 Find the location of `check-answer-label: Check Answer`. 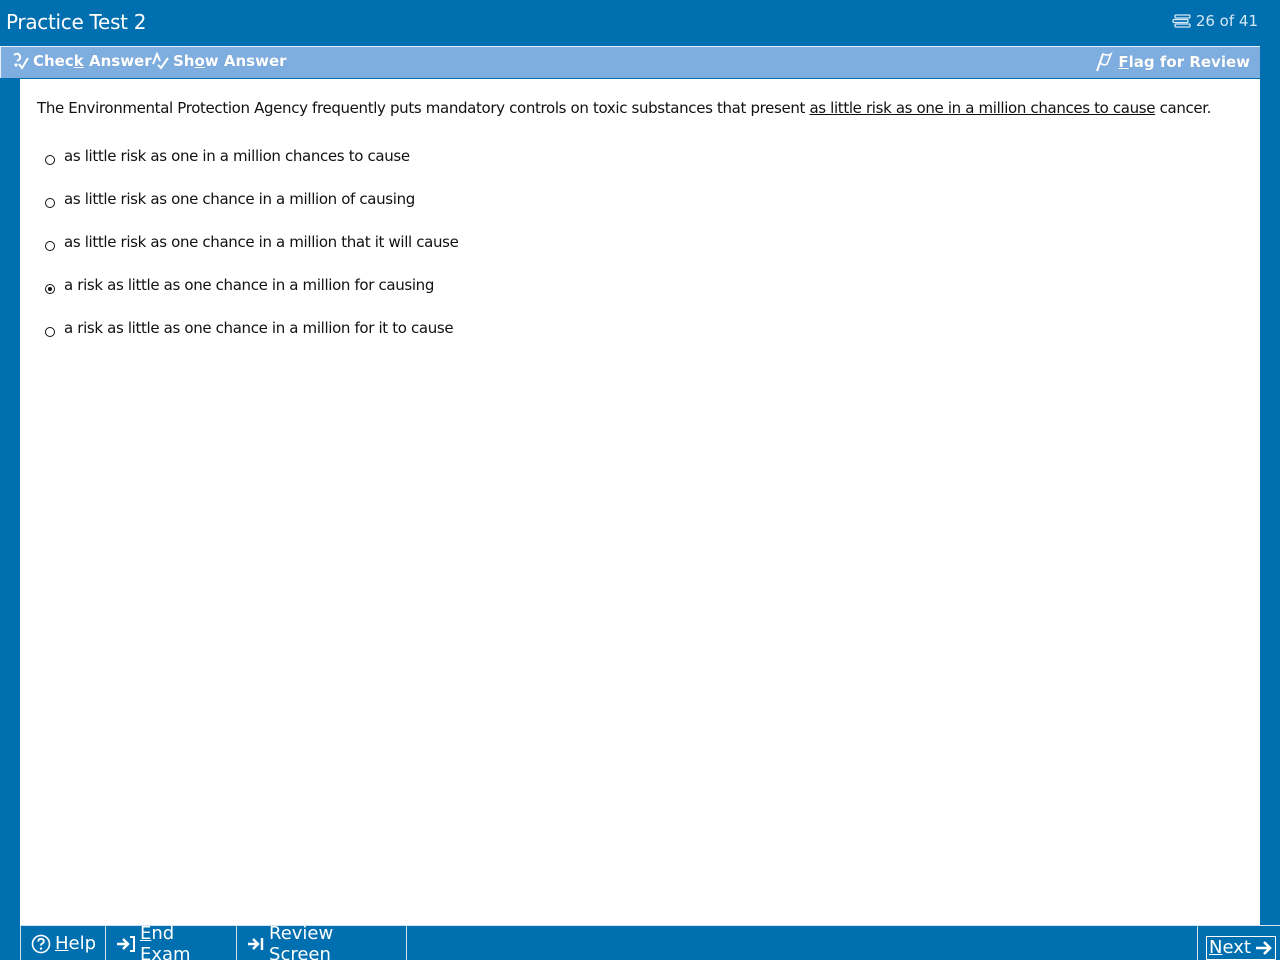

check-answer-label: Check Answer is located at coordinates (92, 61).